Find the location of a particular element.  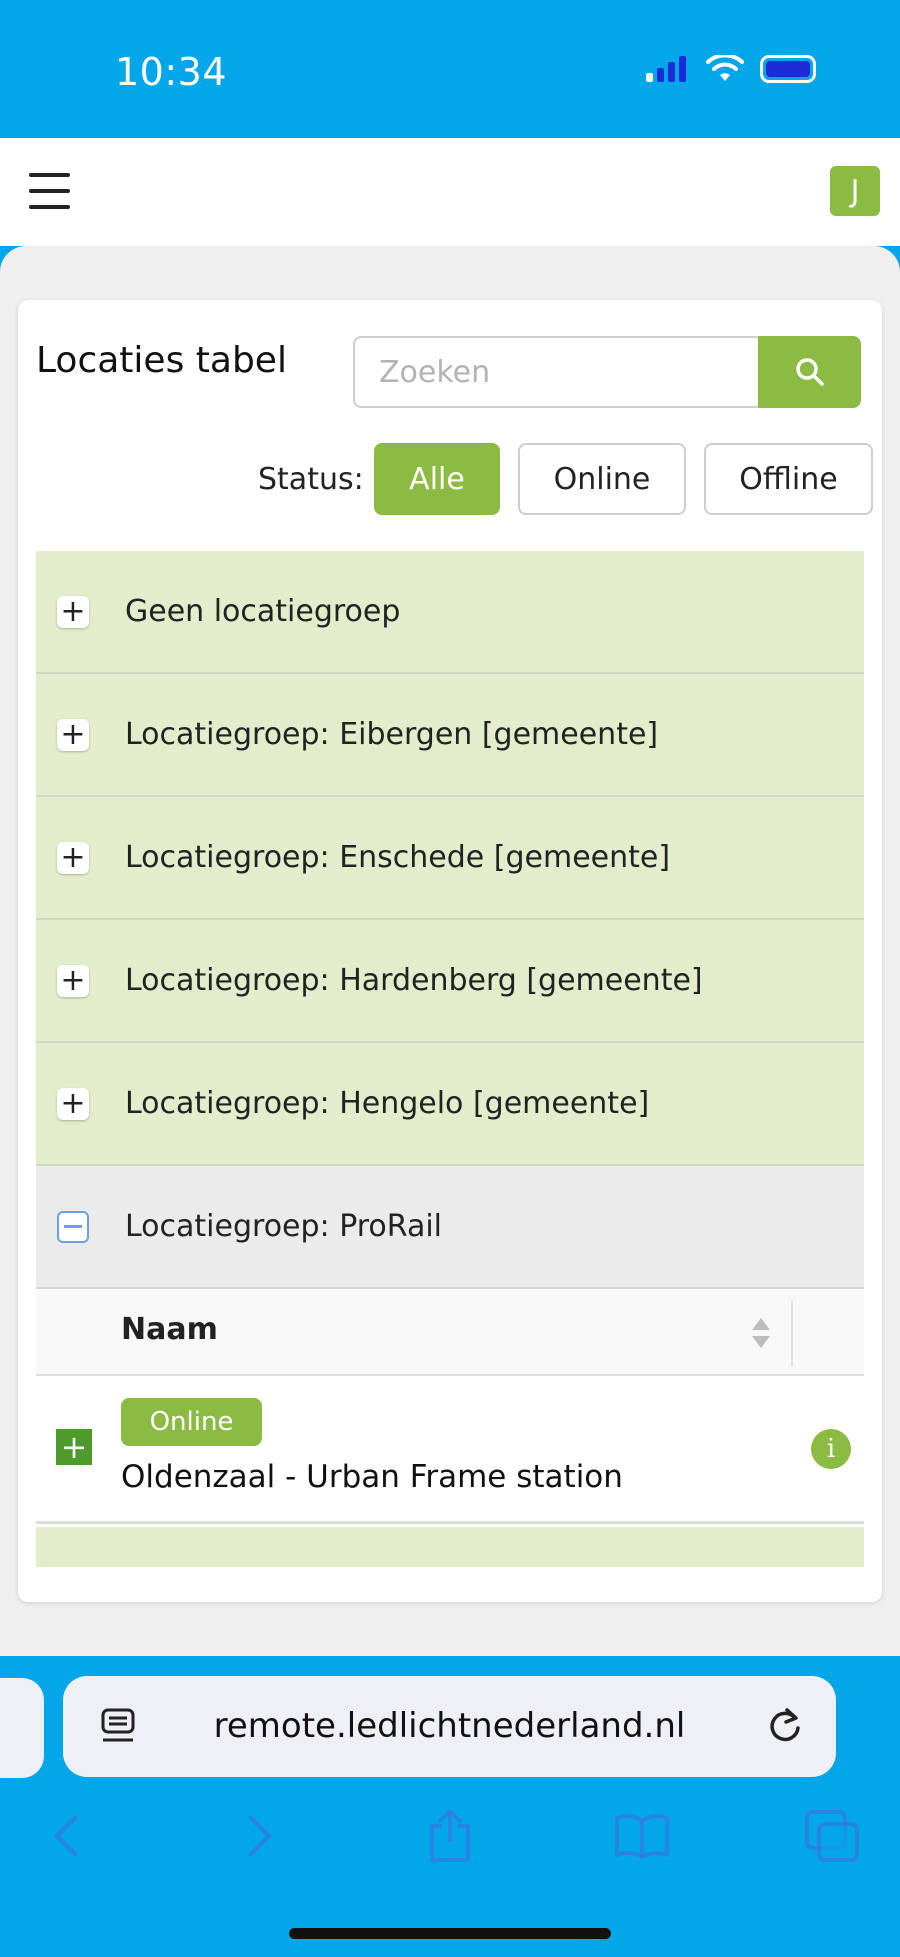

location-name: Oldenzaal - Urban Frame station is located at coordinates (372, 1477).